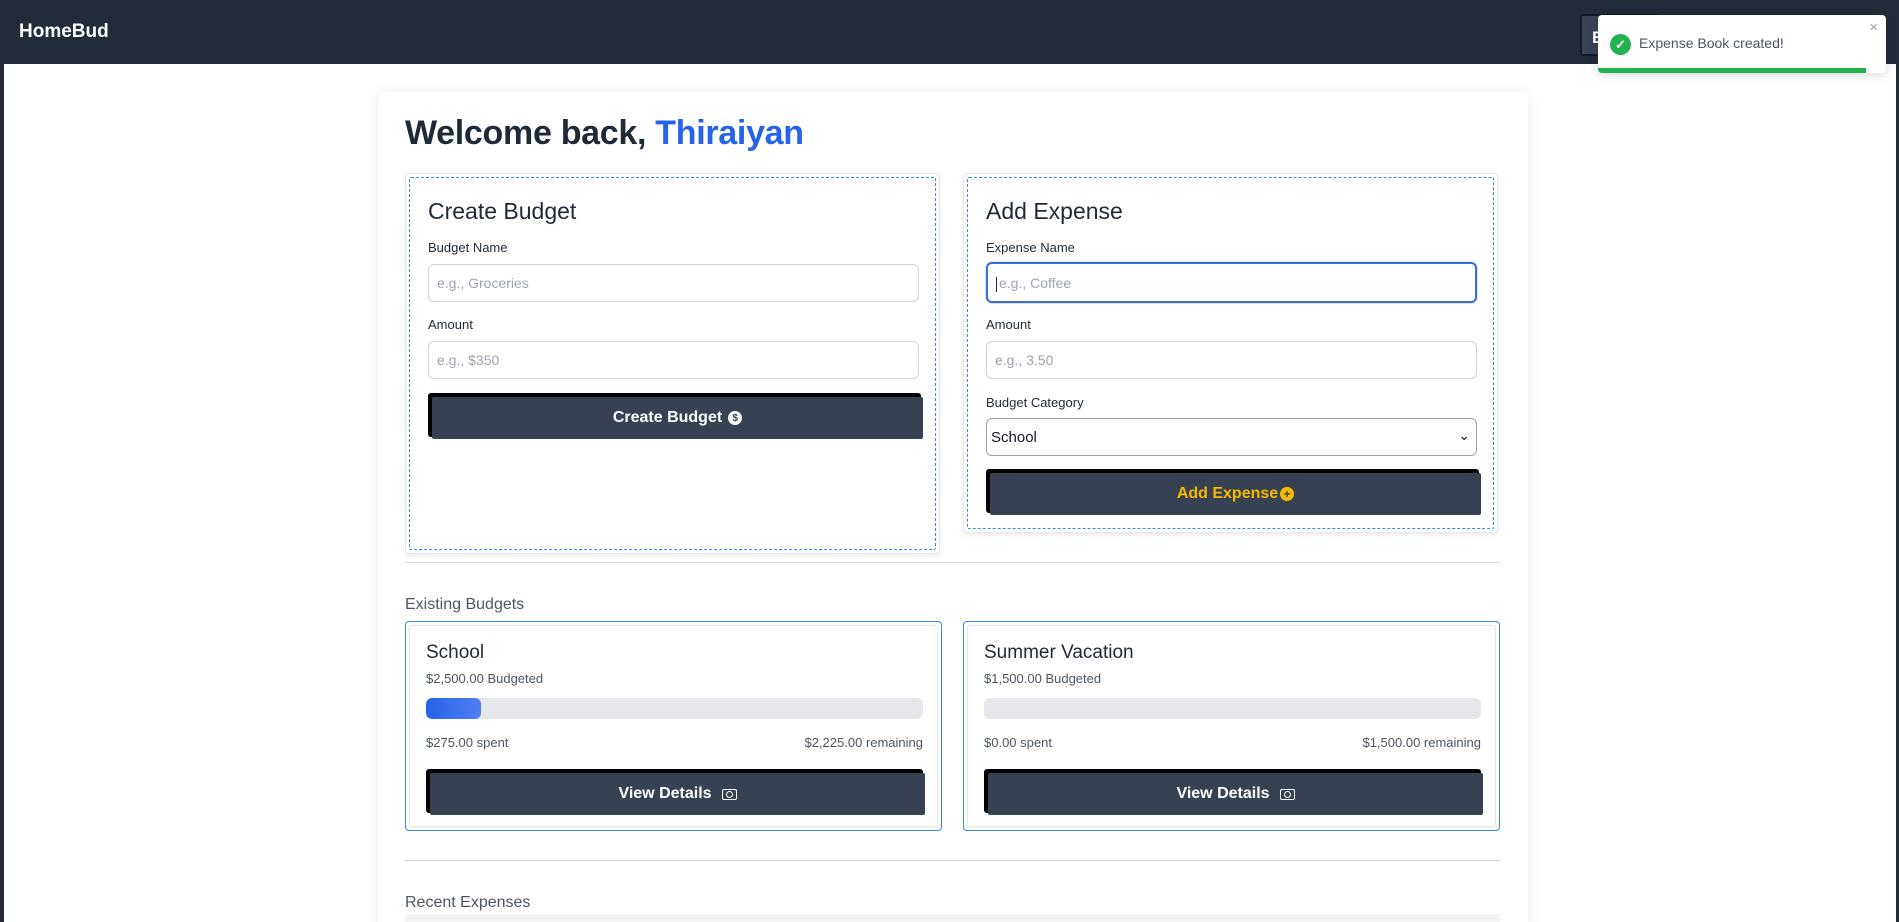 This screenshot has width=1899, height=922. What do you see at coordinates (863, 742) in the screenshot?
I see `budget-remaining: $2,225.00 remaining` at bounding box center [863, 742].